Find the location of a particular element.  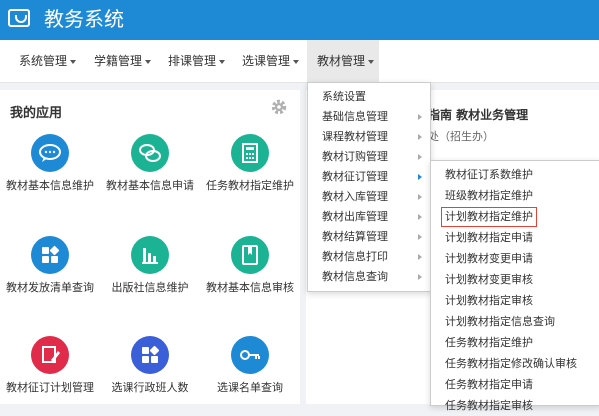

menu-item-textbook-subscription: 教材征订管理 is located at coordinates (369, 177).